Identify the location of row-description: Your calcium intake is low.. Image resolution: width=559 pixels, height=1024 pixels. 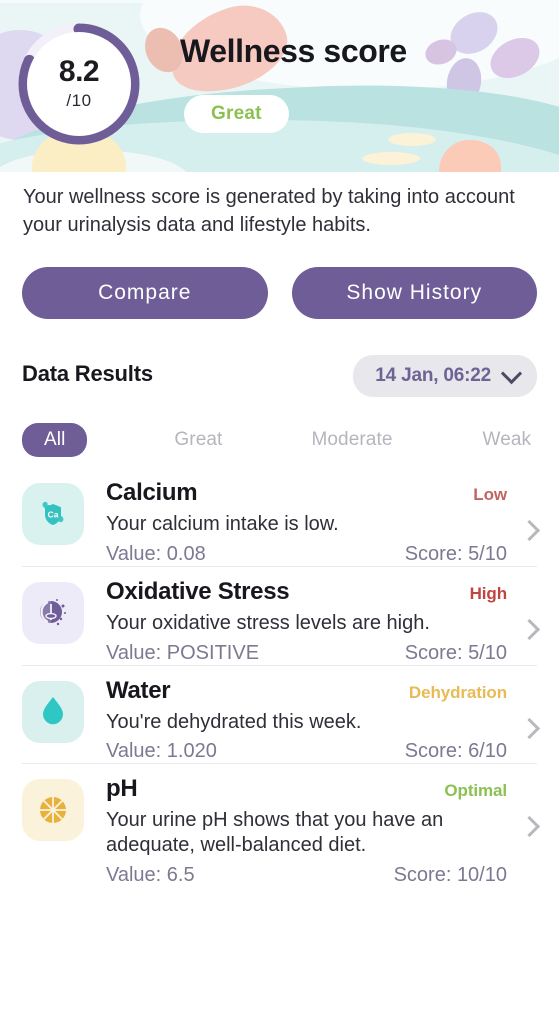
(222, 524).